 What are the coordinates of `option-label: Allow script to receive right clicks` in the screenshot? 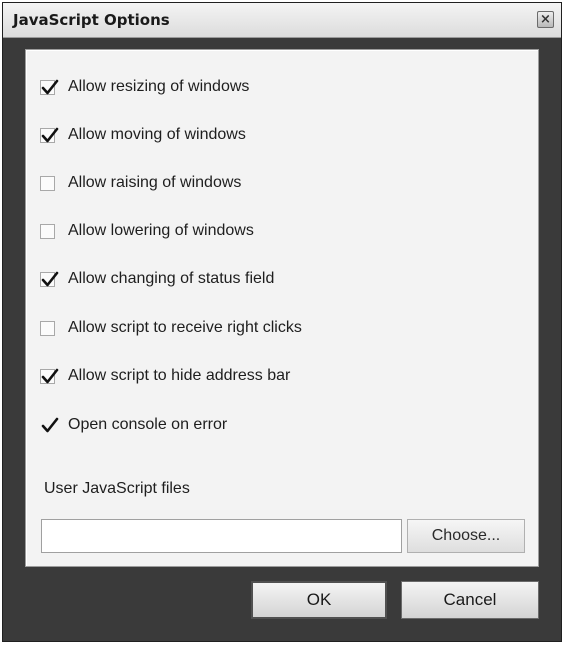 It's located at (185, 327).